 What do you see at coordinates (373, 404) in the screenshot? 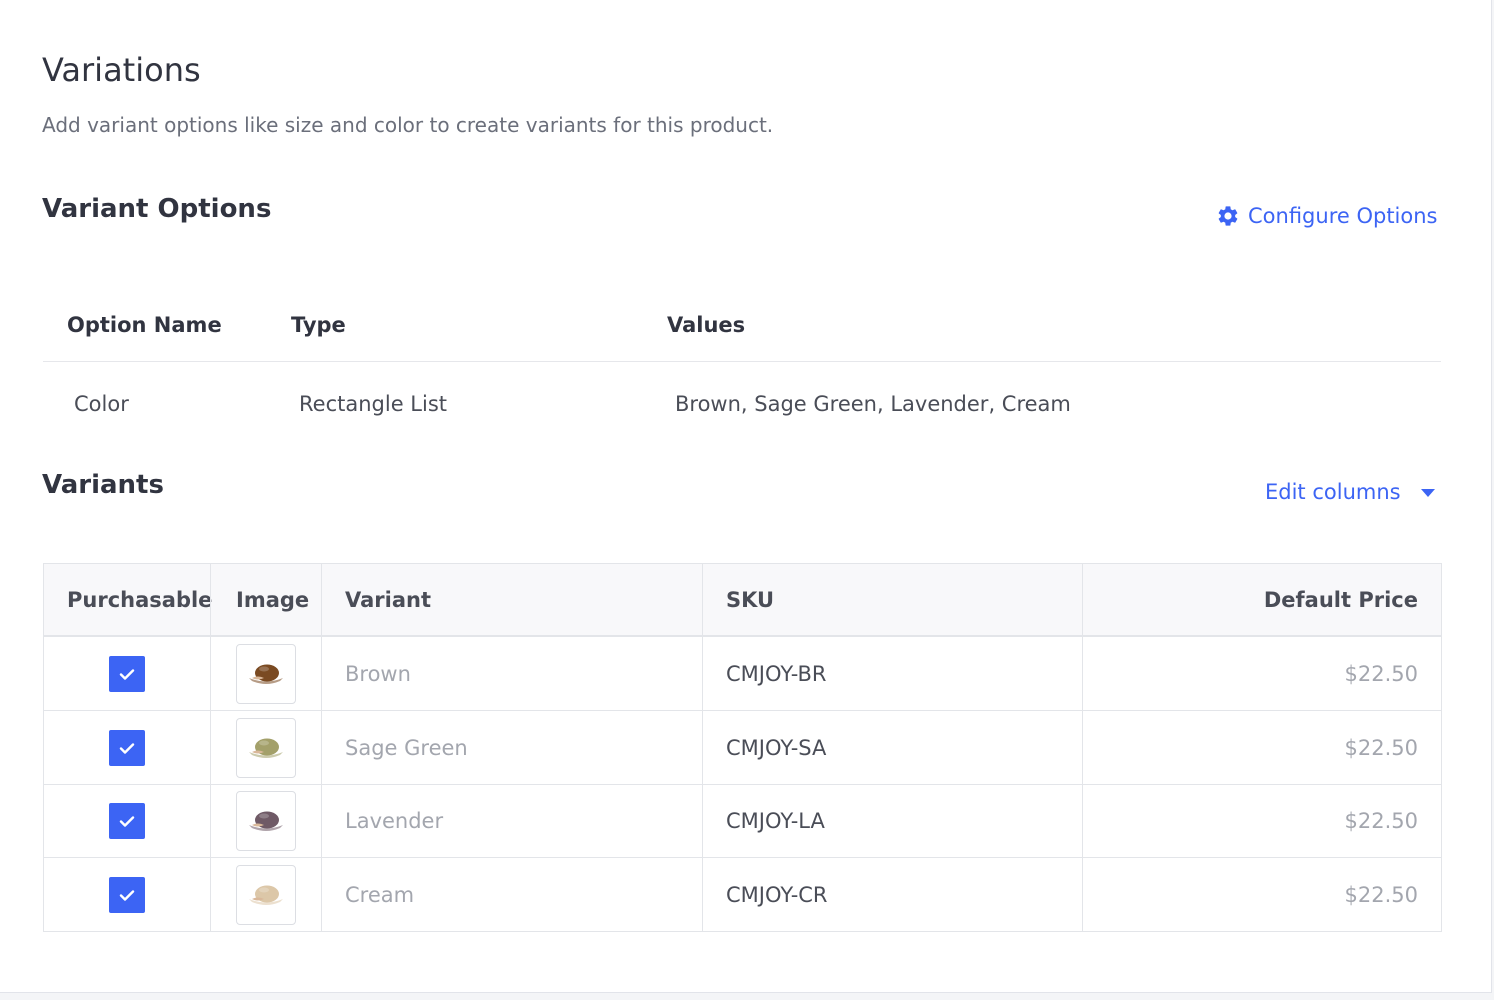
I see `option-type-cell: Rectangle List` at bounding box center [373, 404].